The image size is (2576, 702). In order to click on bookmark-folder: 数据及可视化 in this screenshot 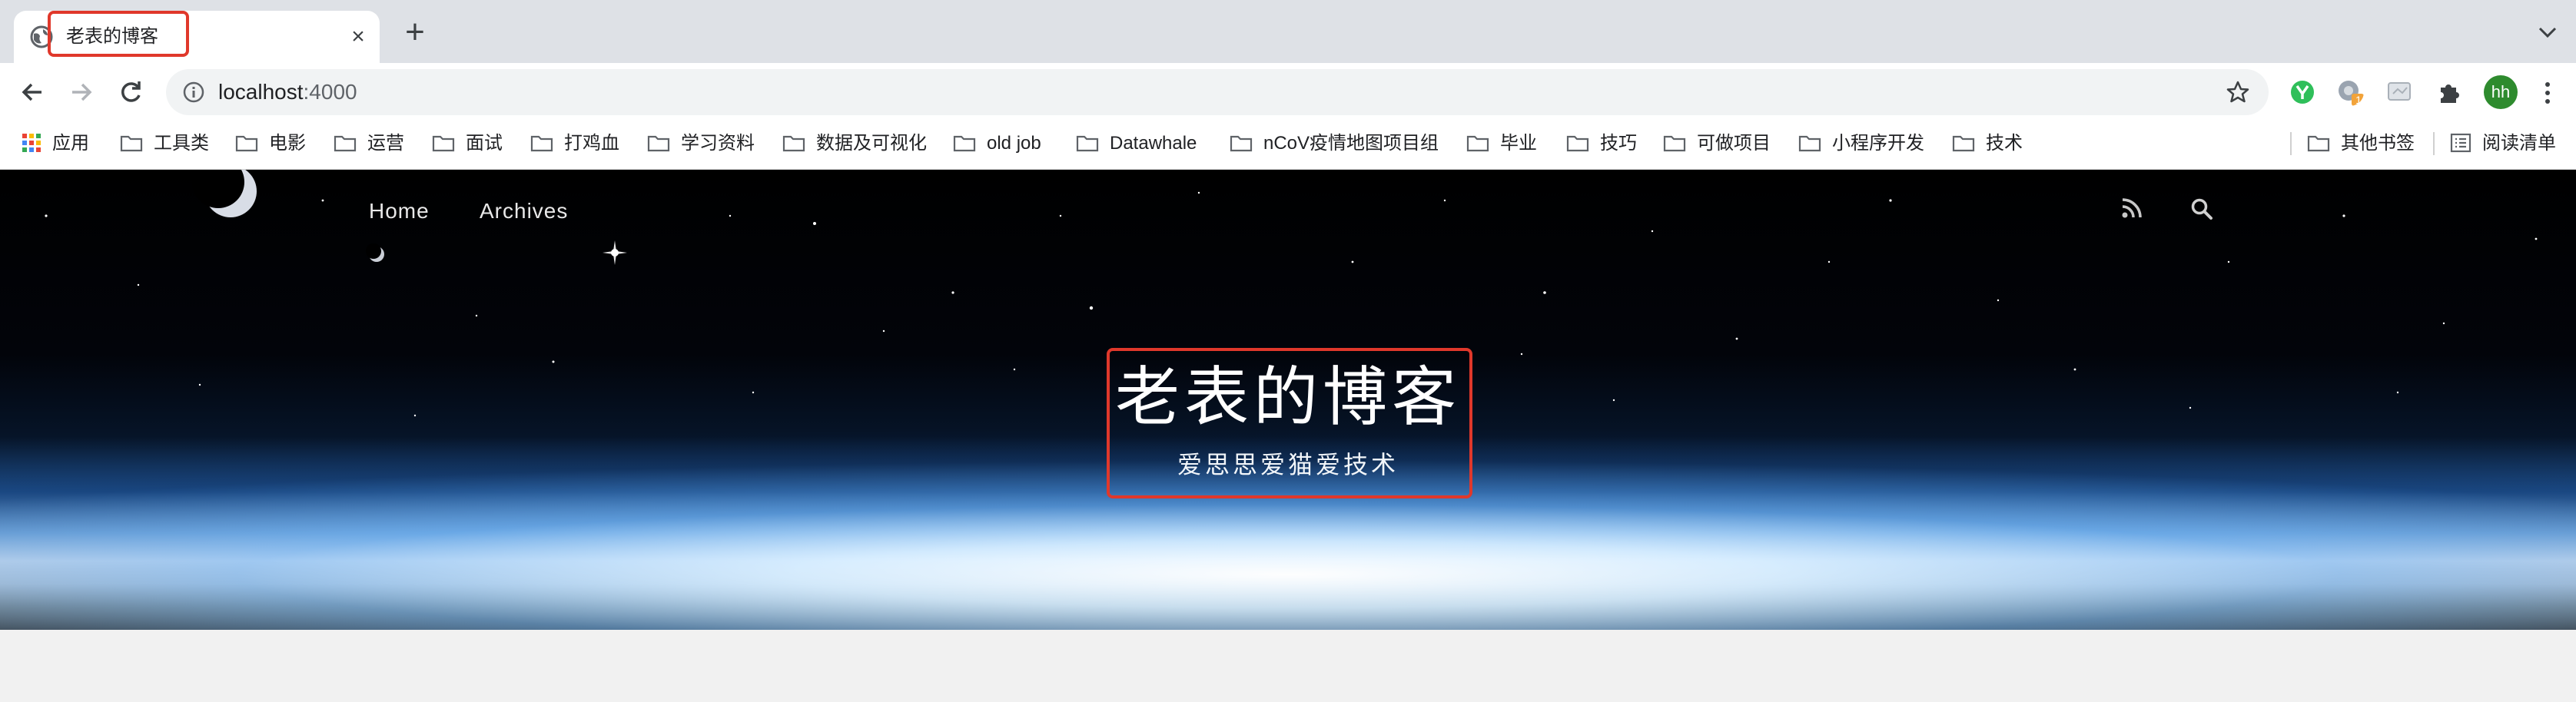, I will do `click(854, 144)`.